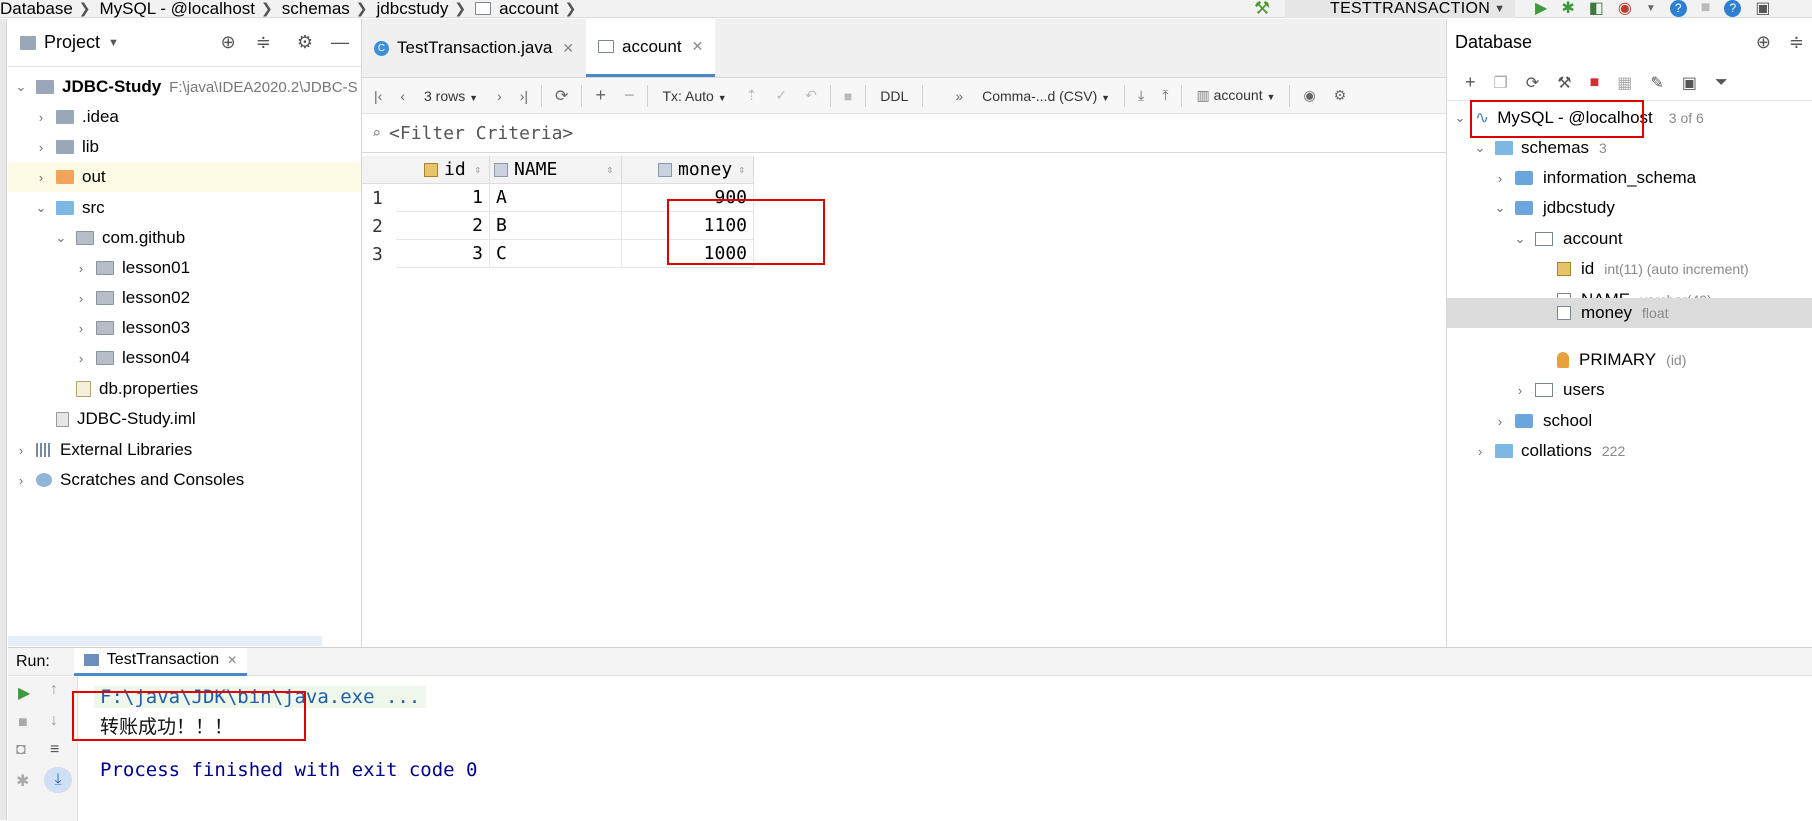  Describe the element at coordinates (50, 9) in the screenshot. I see `breadcrumb-item-database: Database ❯` at that location.